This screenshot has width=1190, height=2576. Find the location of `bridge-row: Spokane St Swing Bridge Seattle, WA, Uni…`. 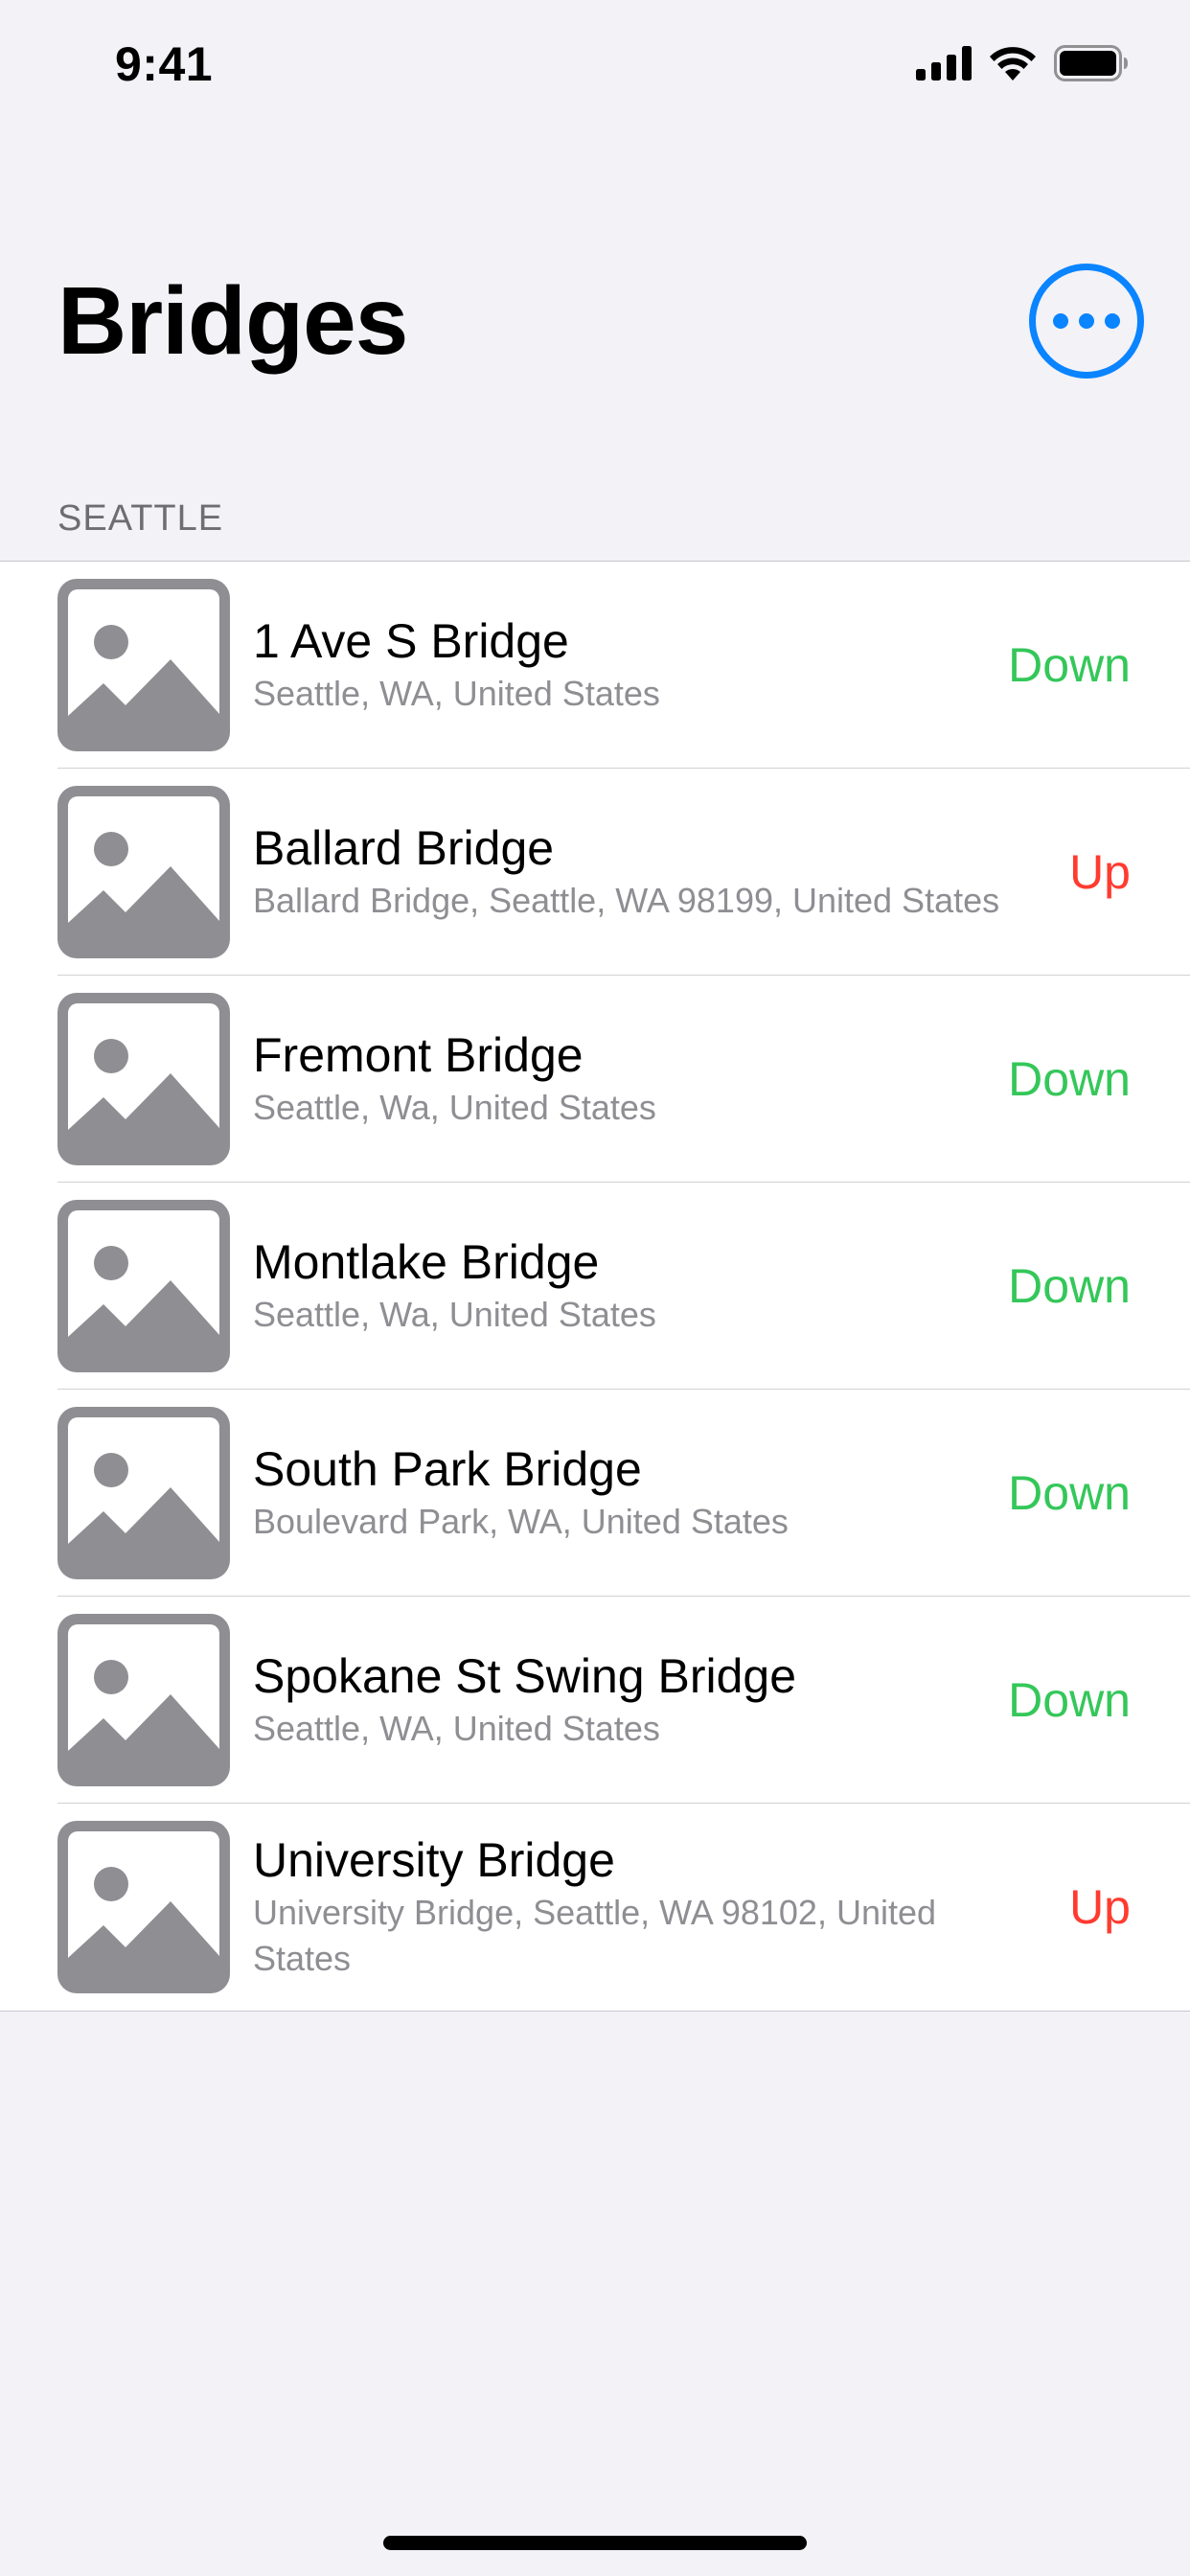

bridge-row: Spokane St Swing Bridge Seattle, WA, Uni… is located at coordinates (595, 1700).